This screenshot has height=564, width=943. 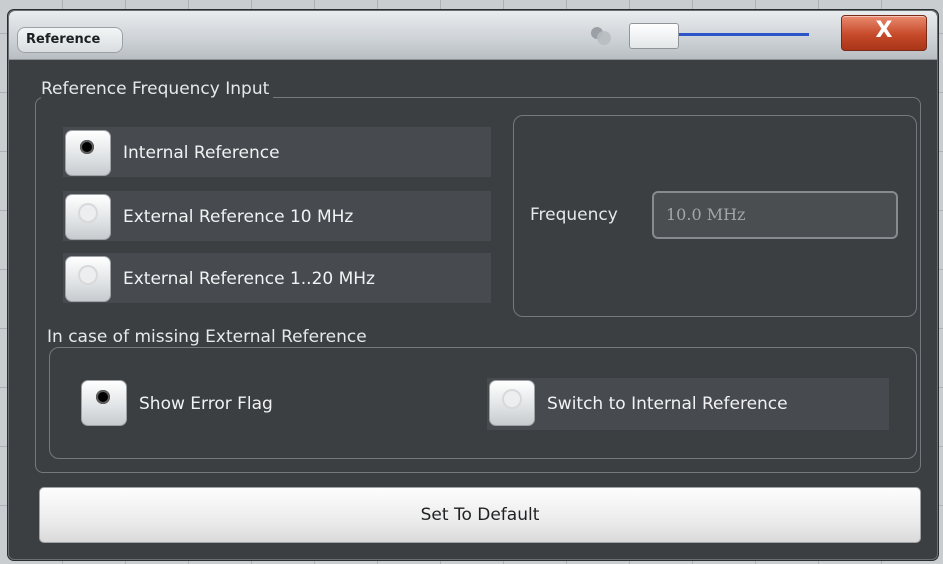 What do you see at coordinates (238, 217) in the screenshot?
I see `external-reference-10mhz-label: External Reference 10 MHz` at bounding box center [238, 217].